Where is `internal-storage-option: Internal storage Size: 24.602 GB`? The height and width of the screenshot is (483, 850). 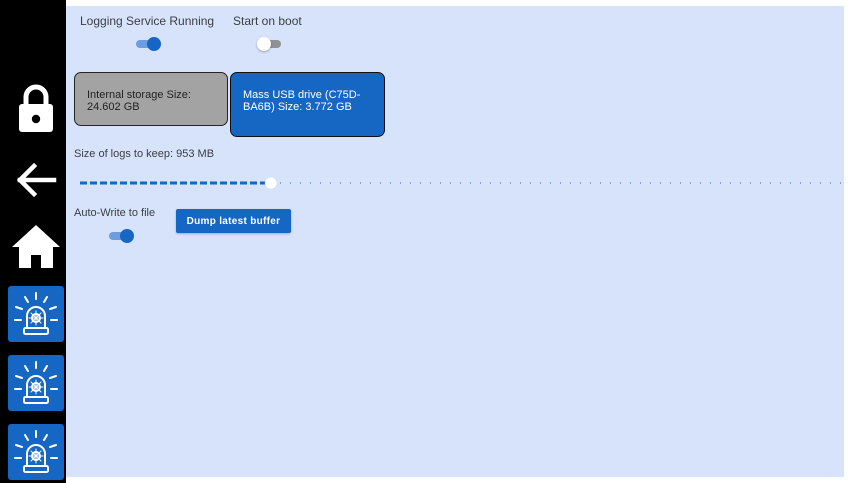 internal-storage-option: Internal storage Size: 24.602 GB is located at coordinates (151, 99).